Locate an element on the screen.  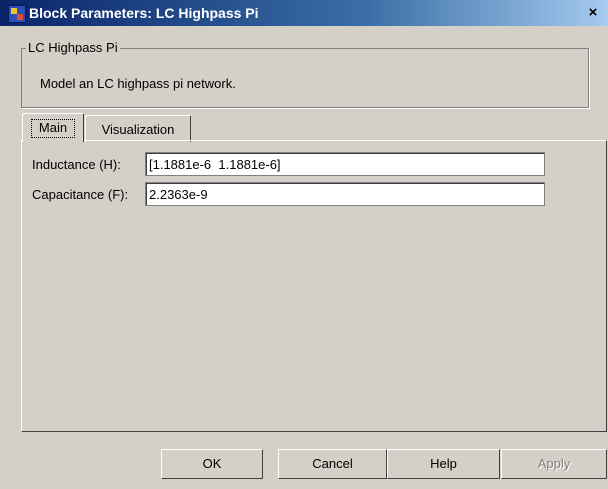
help-button: Help is located at coordinates (443, 464).